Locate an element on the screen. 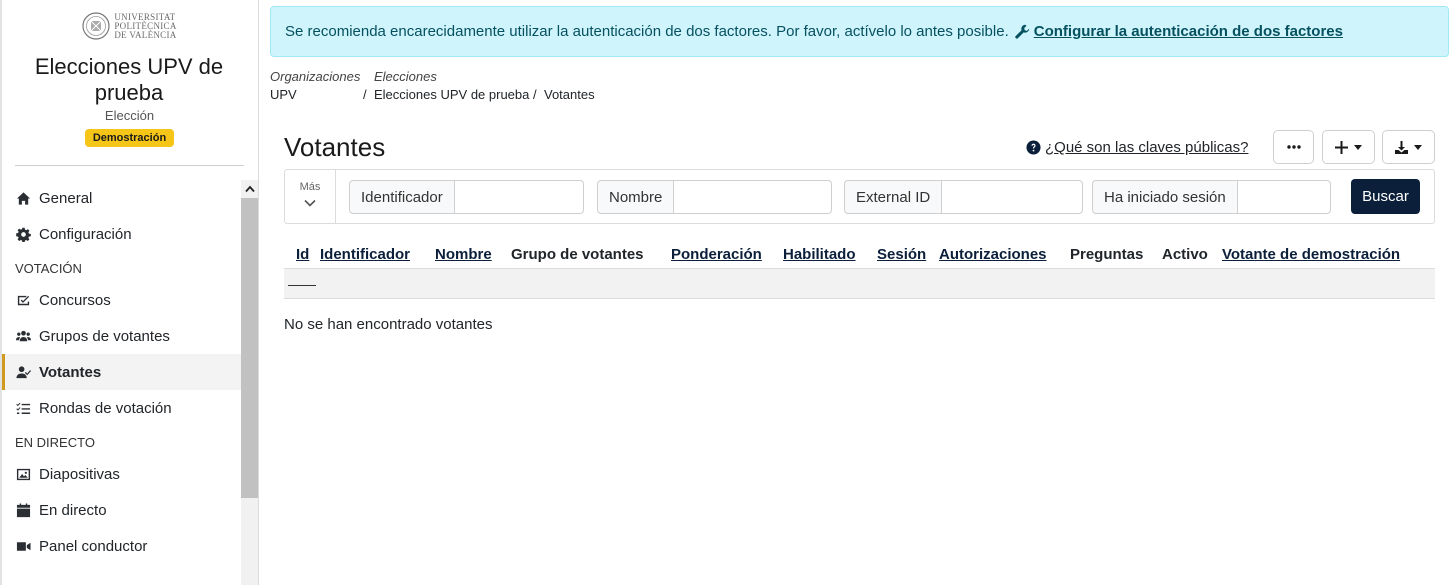  sidebar-item-label: Votantes is located at coordinates (70, 372).